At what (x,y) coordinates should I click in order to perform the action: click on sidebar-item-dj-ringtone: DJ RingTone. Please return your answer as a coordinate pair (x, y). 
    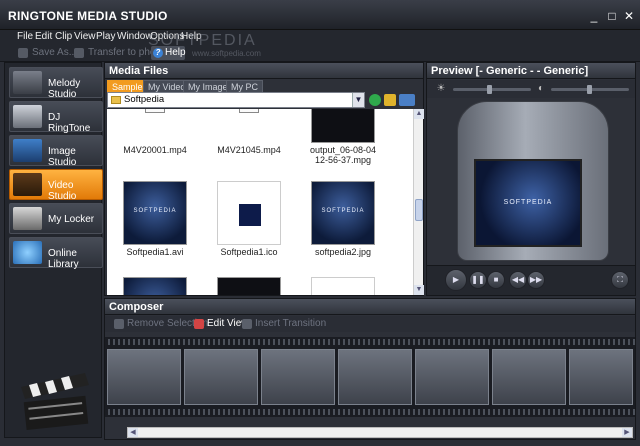
    Looking at the image, I should click on (56, 117).